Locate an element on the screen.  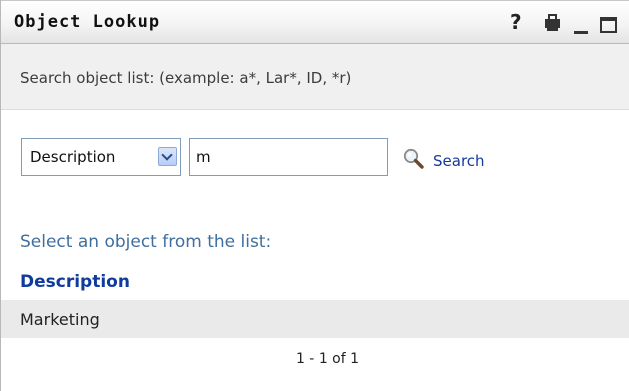
results-heading: Select an object from the list: is located at coordinates (146, 242).